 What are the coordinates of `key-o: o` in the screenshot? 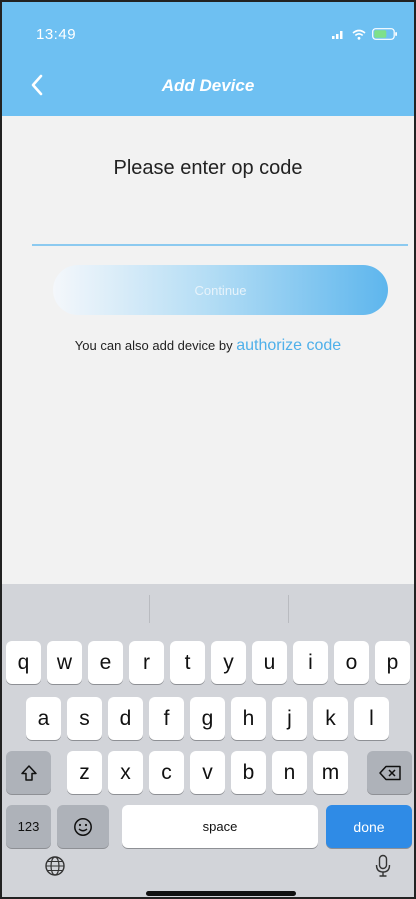 It's located at (351, 662).